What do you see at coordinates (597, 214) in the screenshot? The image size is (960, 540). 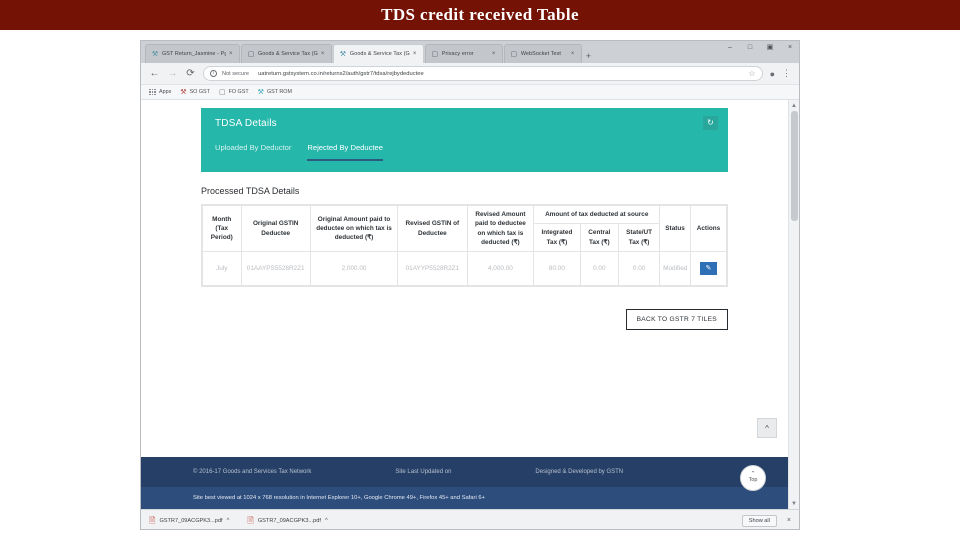 I see `th-tax-group: Amount of tax deducted at source` at bounding box center [597, 214].